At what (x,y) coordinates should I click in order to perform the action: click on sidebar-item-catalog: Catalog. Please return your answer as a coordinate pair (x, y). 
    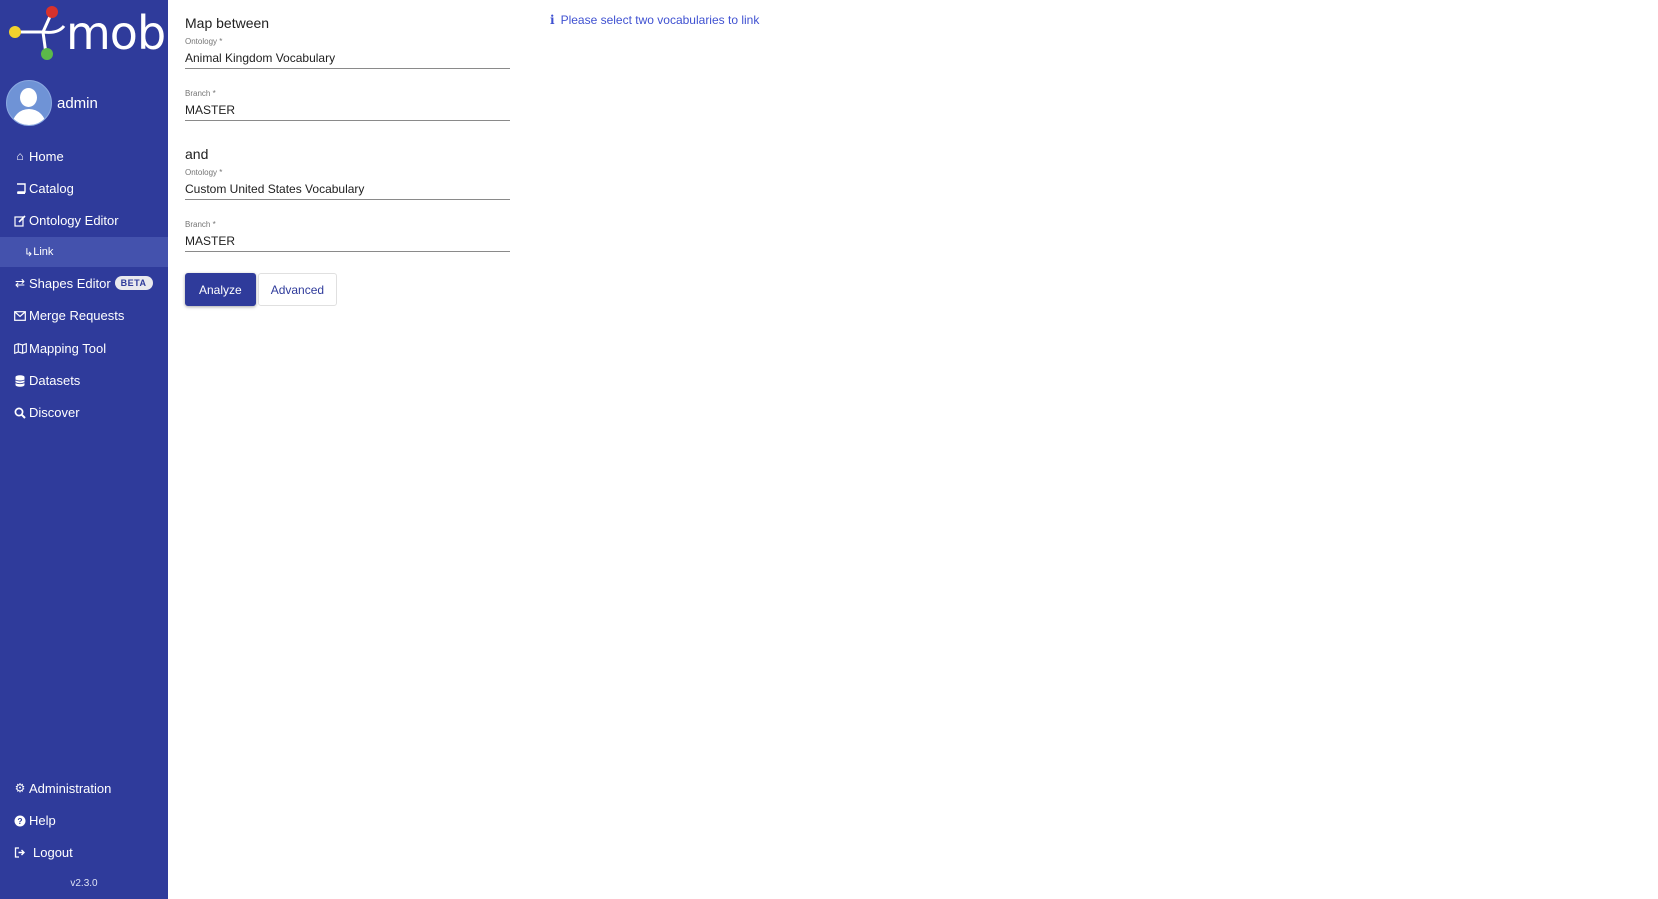
    Looking at the image, I should click on (84, 188).